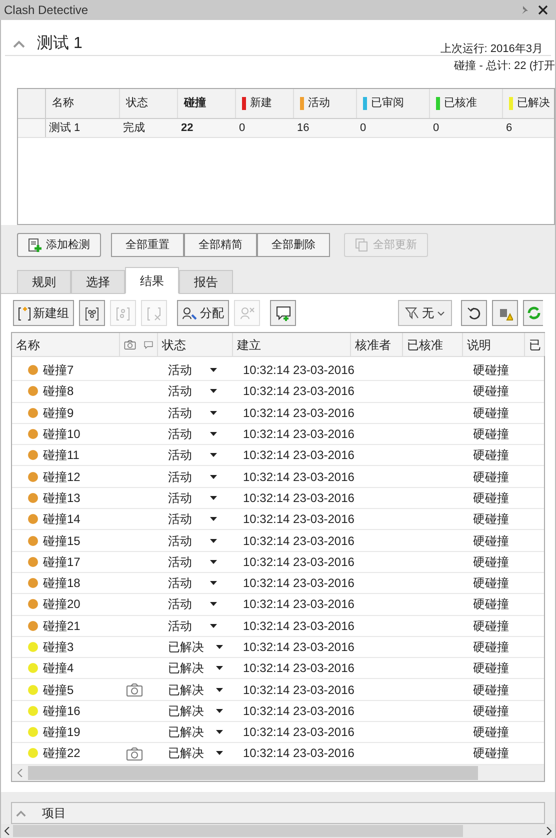 The width and height of the screenshot is (556, 838). What do you see at coordinates (319, 103) in the screenshot?
I see `column-header: 活动` at bounding box center [319, 103].